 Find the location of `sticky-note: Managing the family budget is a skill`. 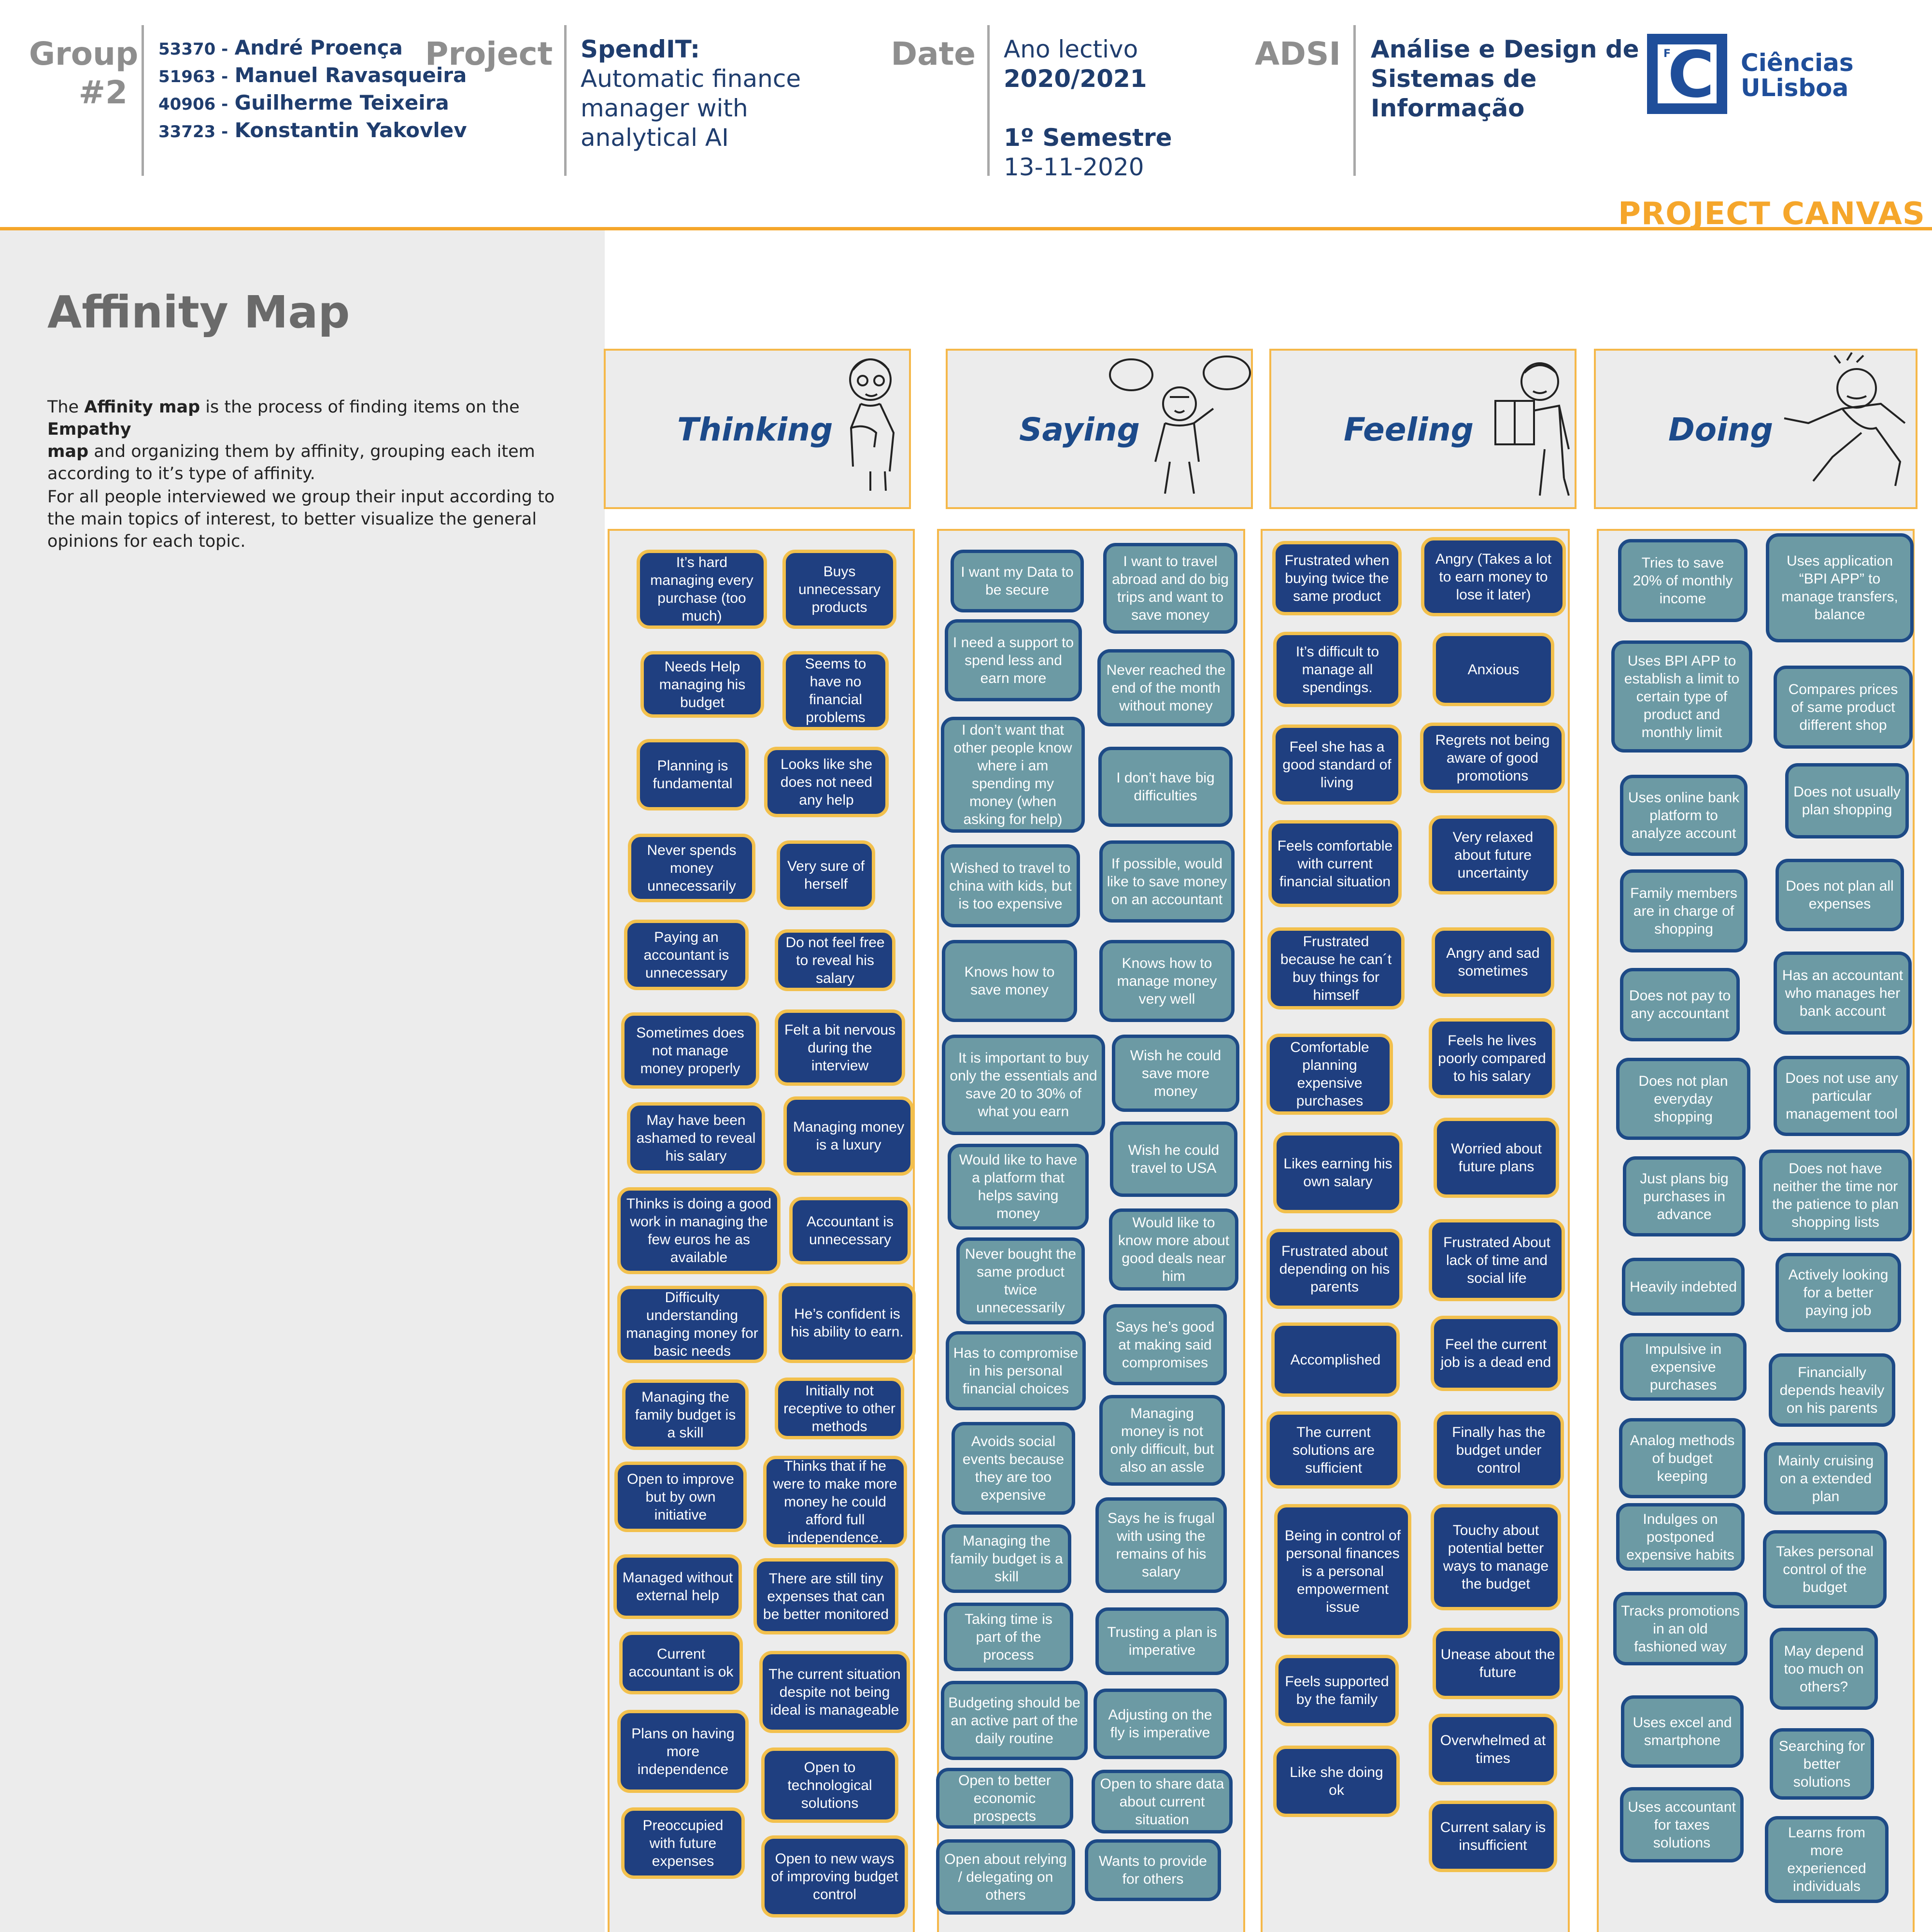

sticky-note: Managing the family budget is a skill is located at coordinates (1006, 1558).